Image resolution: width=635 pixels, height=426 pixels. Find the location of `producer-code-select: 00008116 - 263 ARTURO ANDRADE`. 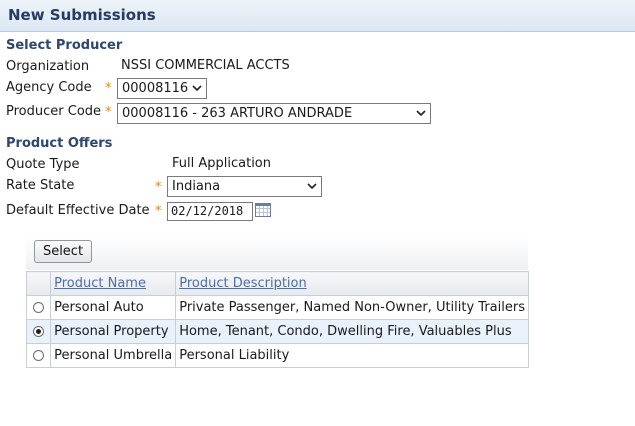

producer-code-select: 00008116 - 263 ARTURO ANDRADE is located at coordinates (274, 113).